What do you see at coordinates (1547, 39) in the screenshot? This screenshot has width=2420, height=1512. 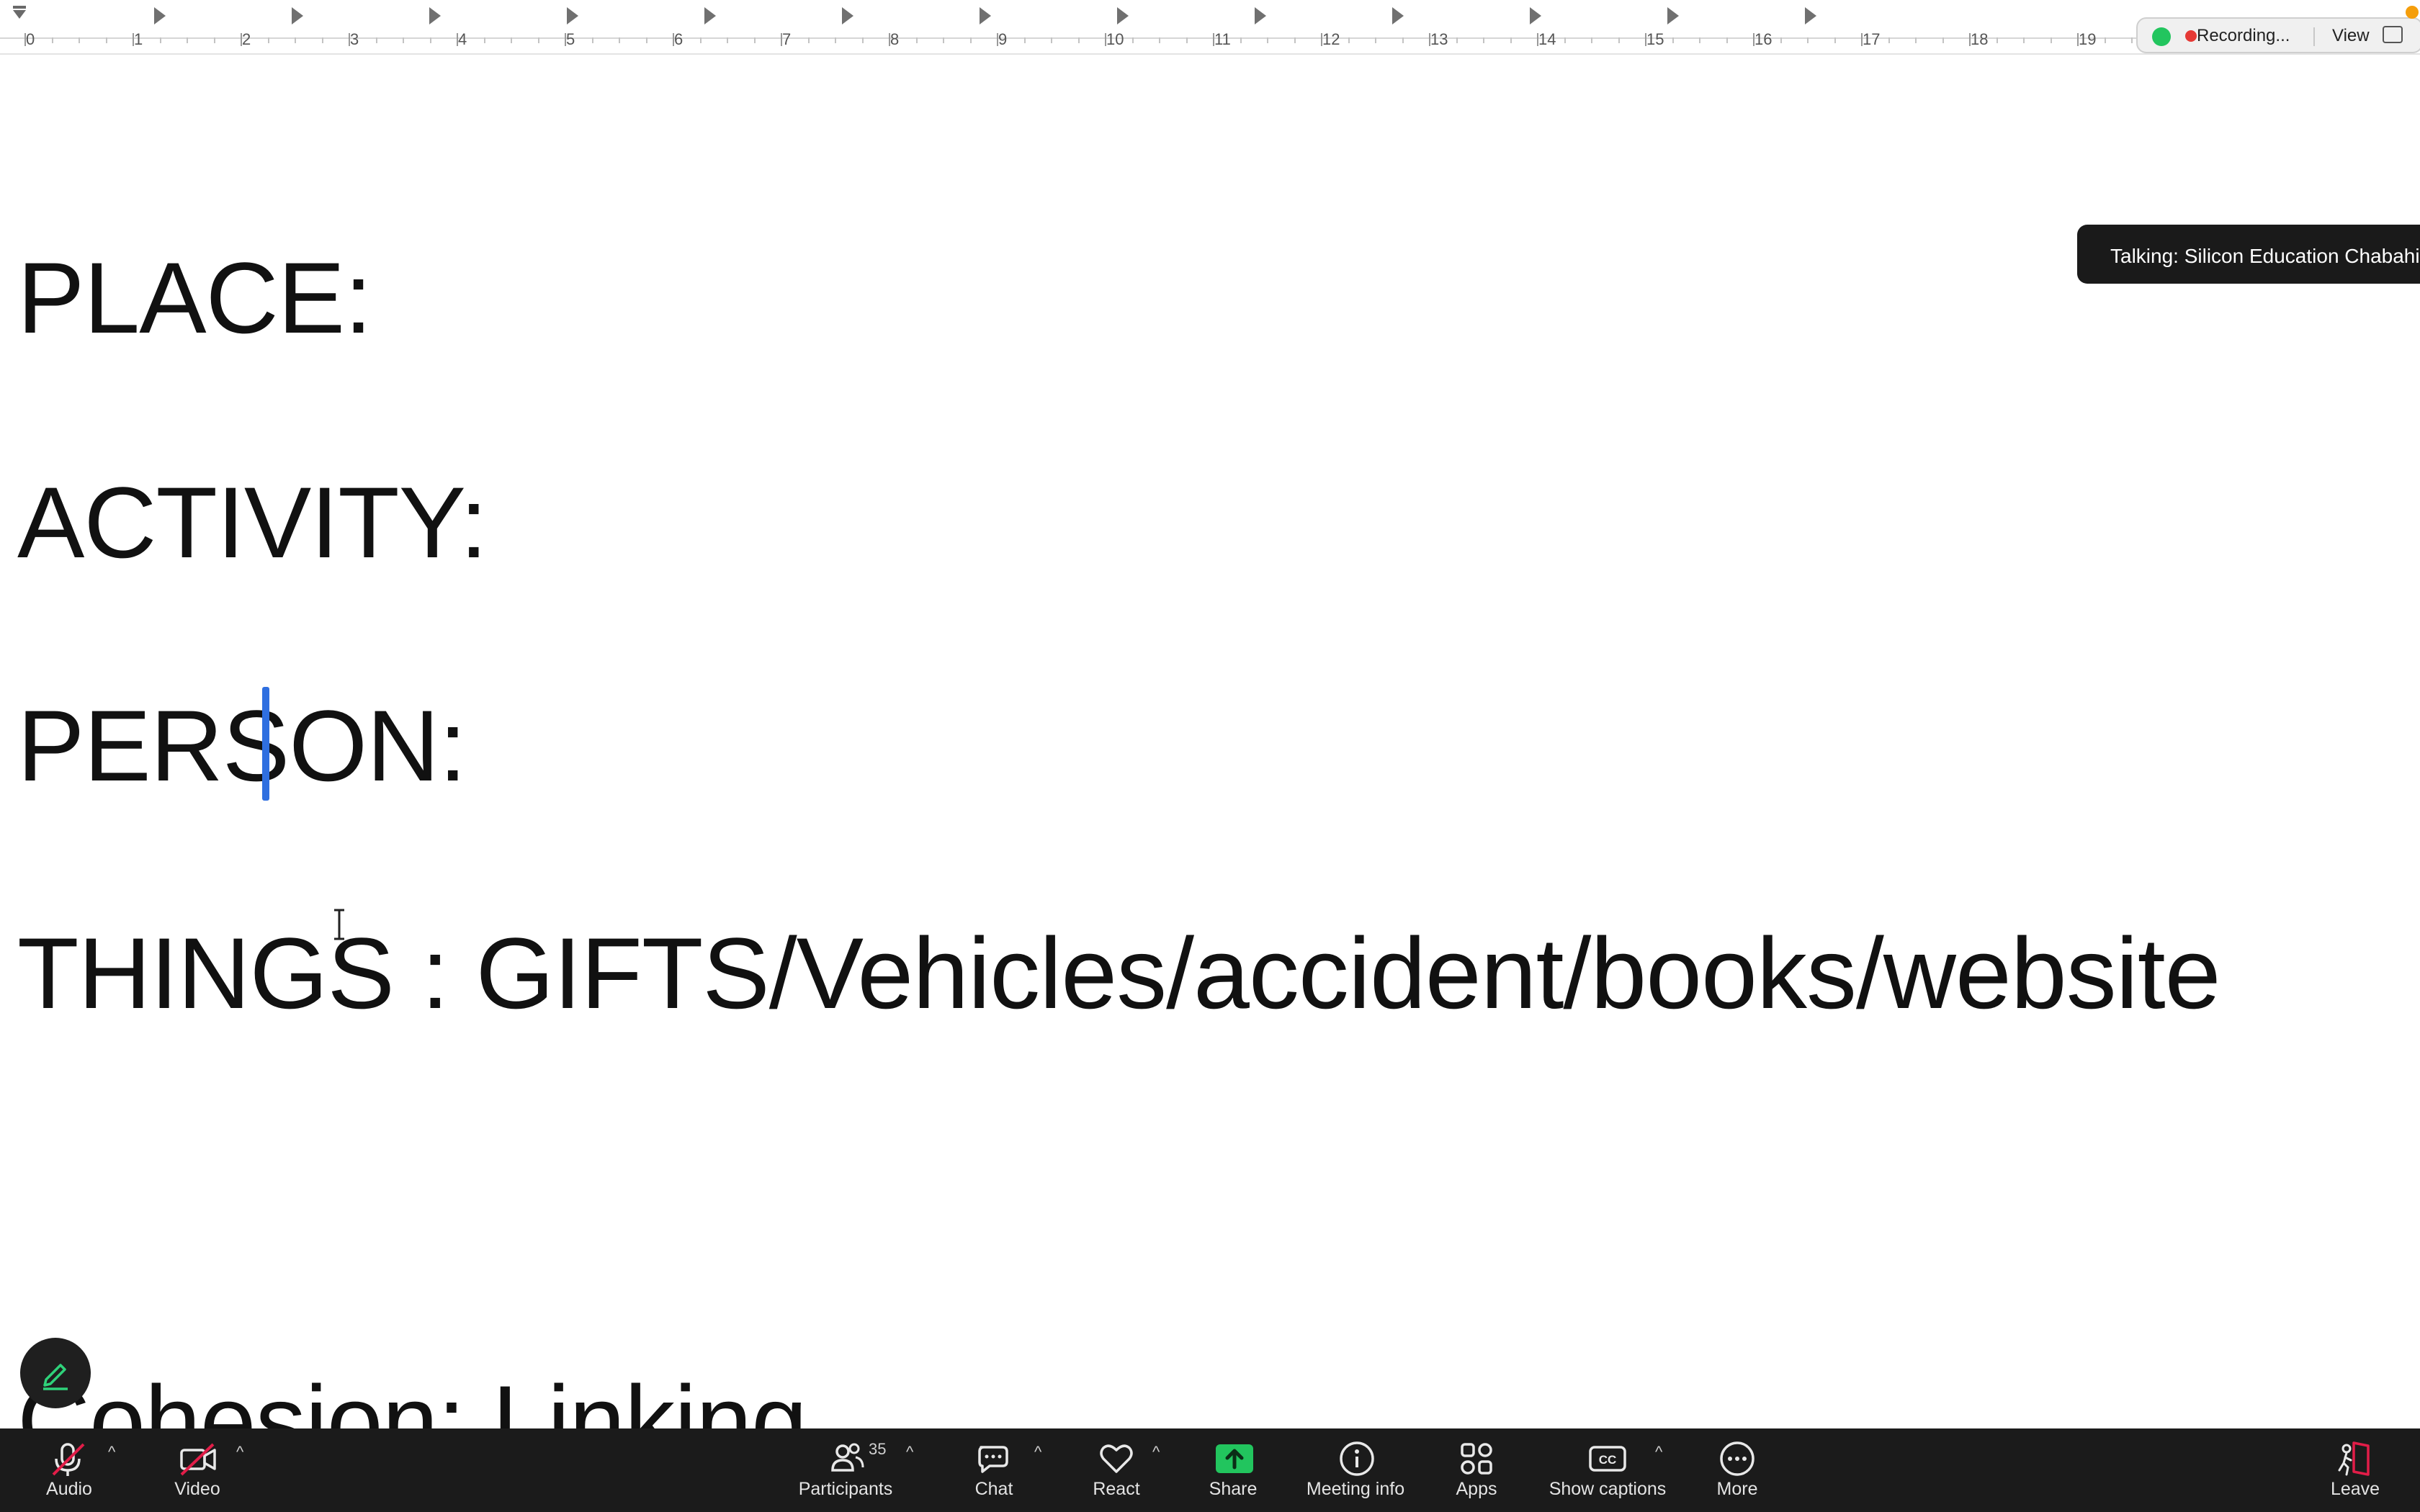 I see `ruler-number: 14` at bounding box center [1547, 39].